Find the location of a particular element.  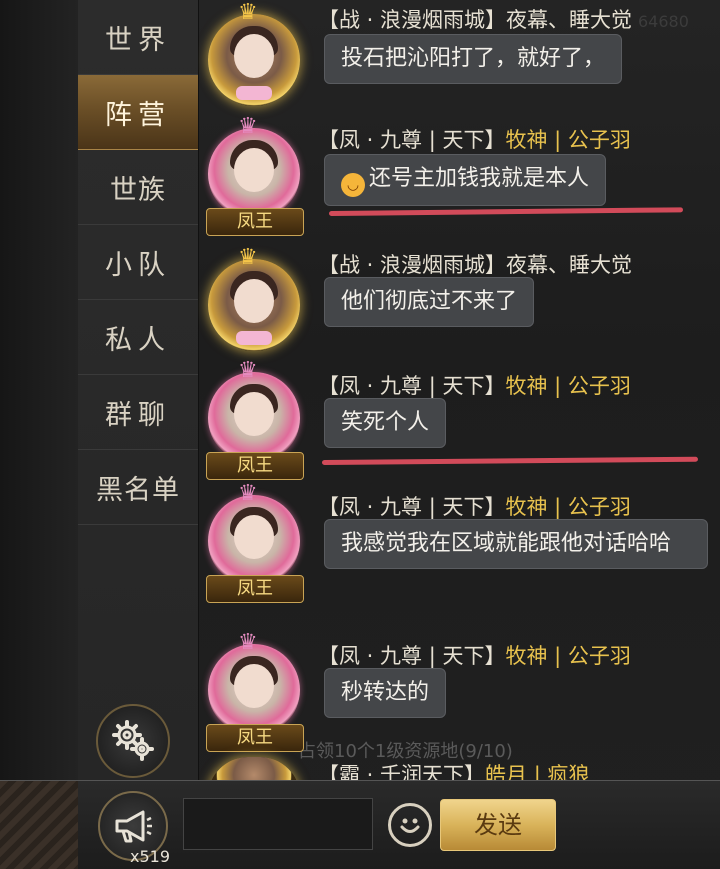

tab-private: 私人 is located at coordinates (138, 337).